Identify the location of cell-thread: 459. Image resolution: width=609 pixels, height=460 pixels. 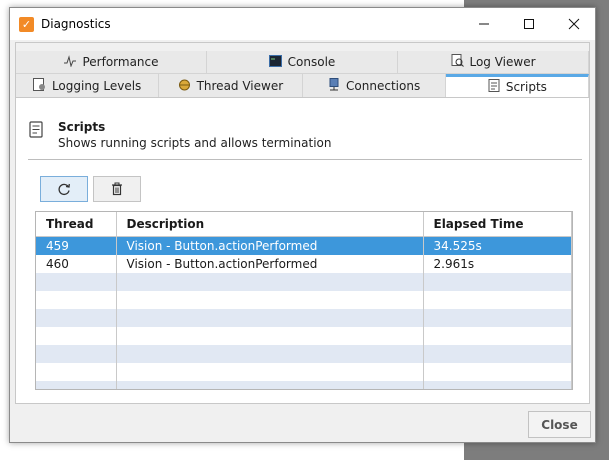
(76, 245).